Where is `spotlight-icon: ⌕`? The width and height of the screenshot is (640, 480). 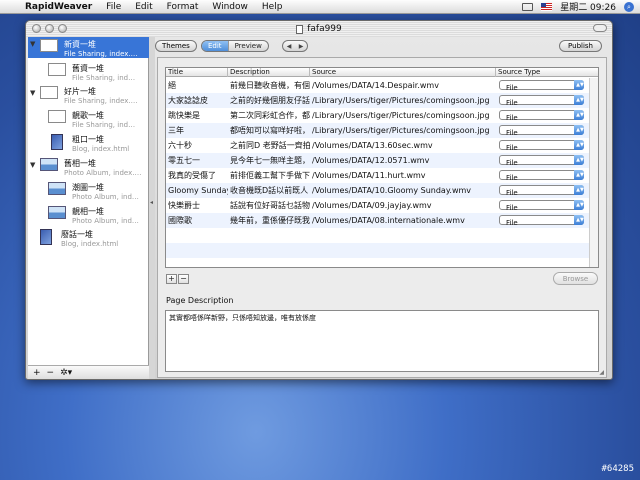 spotlight-icon: ⌕ is located at coordinates (629, 6).